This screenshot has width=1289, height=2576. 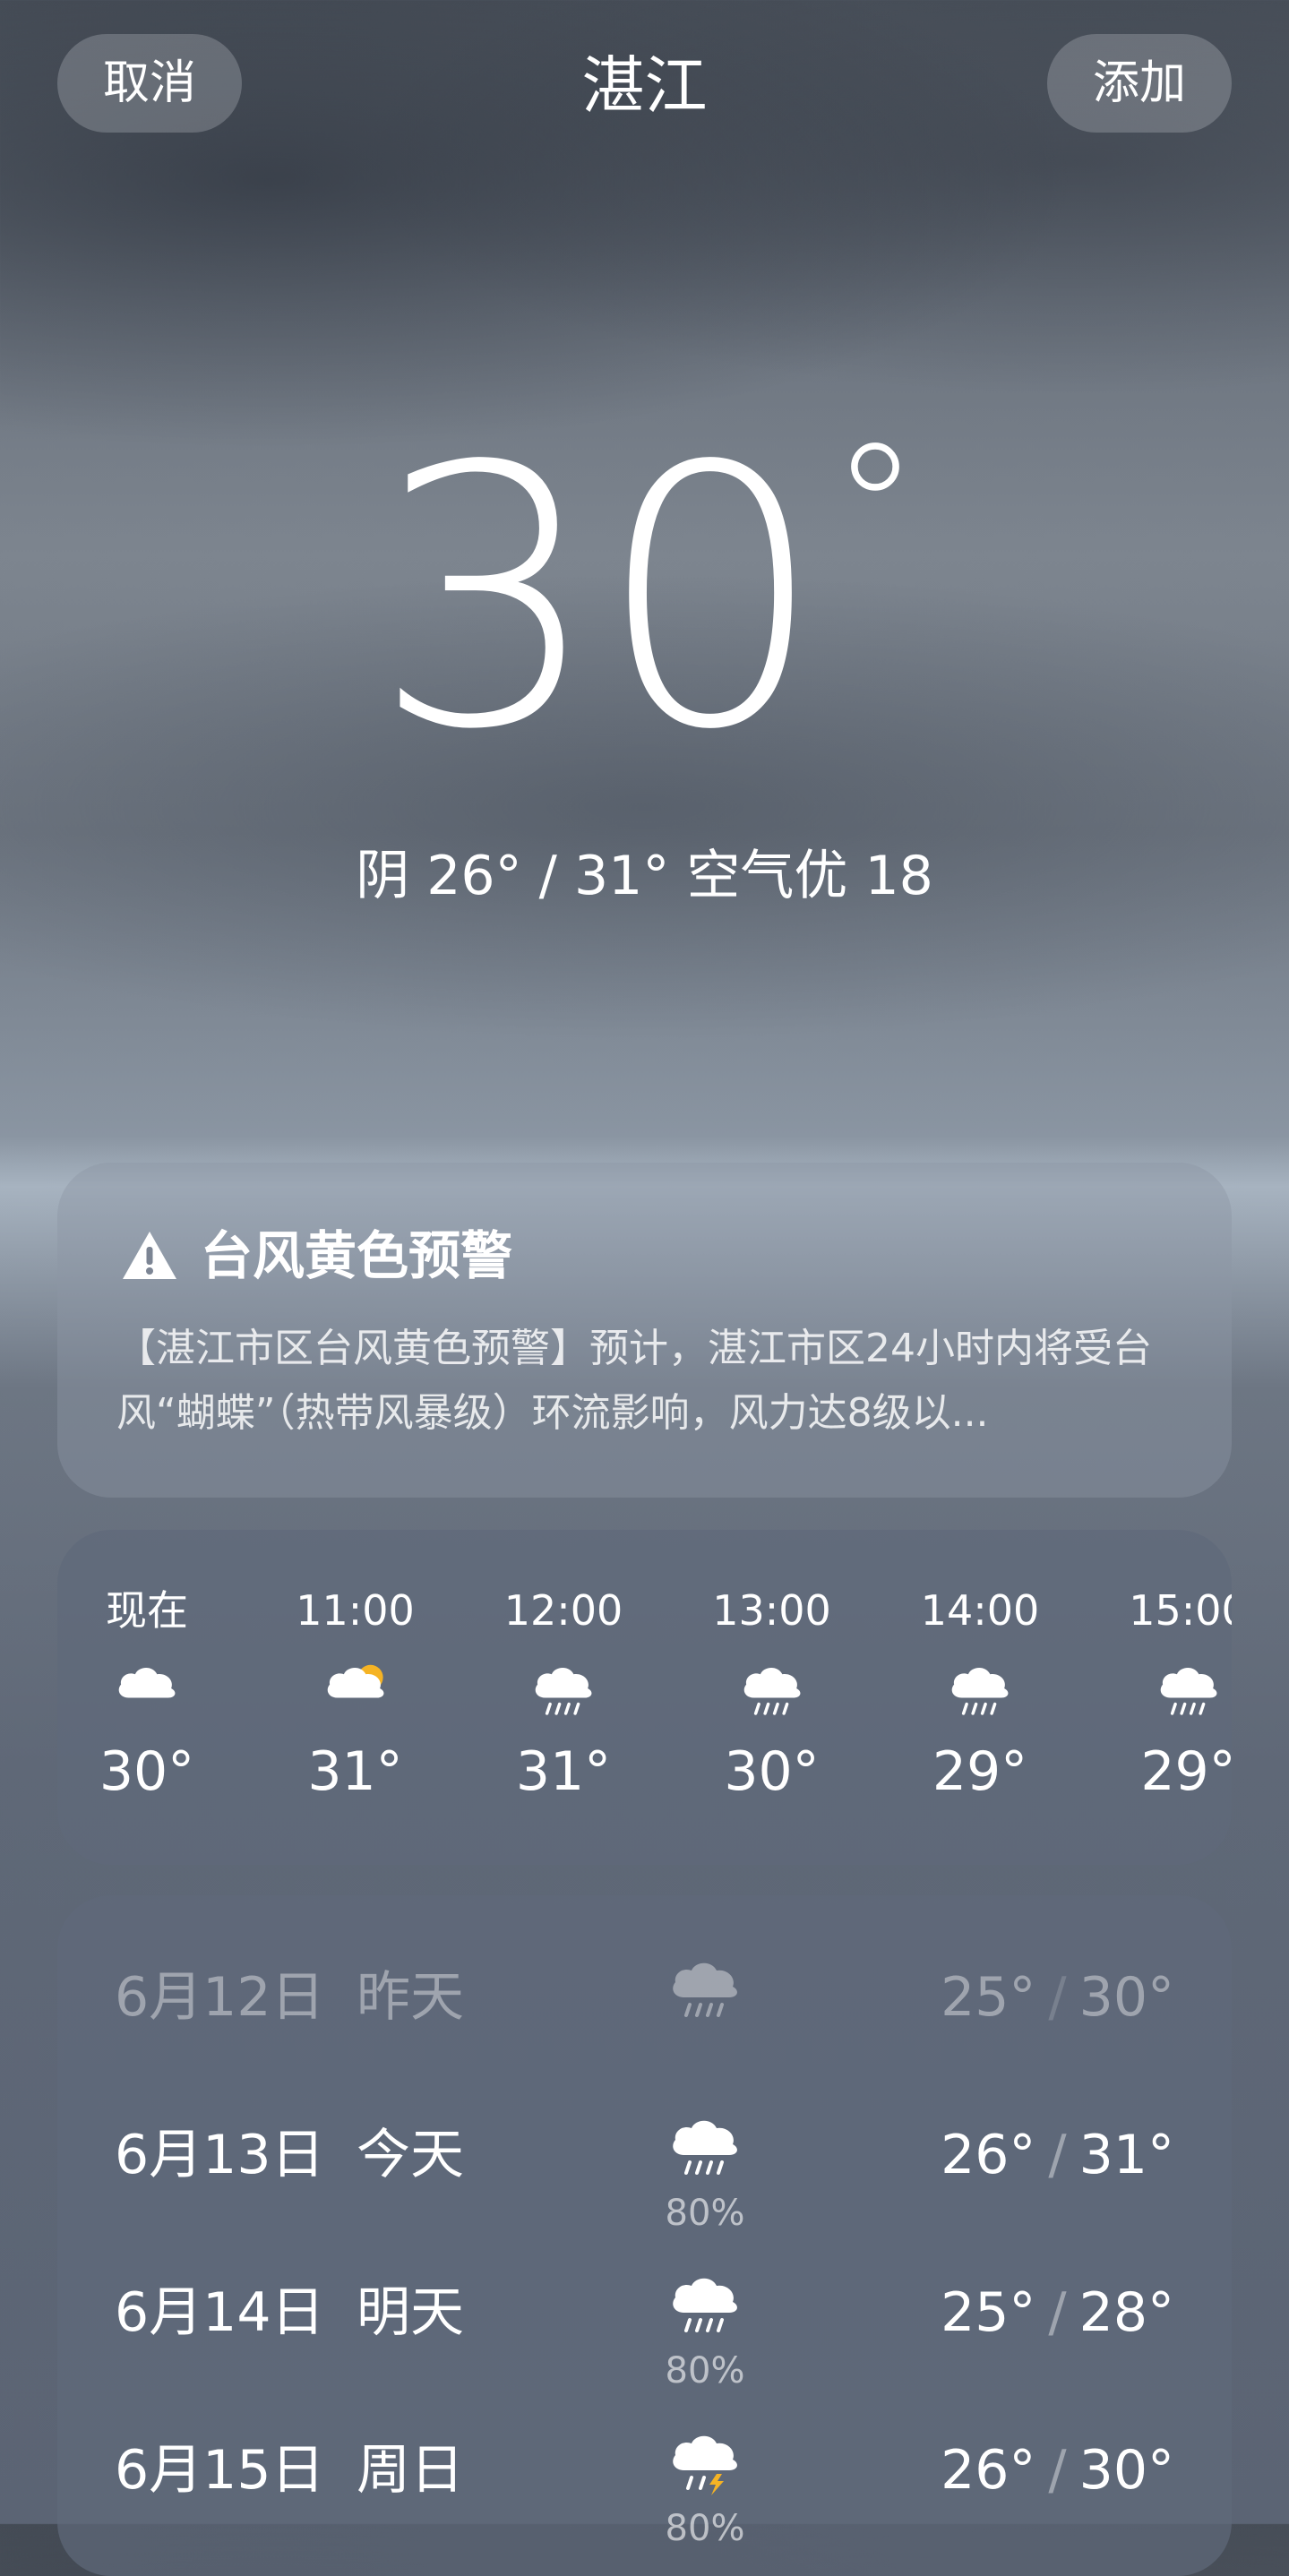 I want to click on day-date: 6月13日, so click(x=220, y=2155).